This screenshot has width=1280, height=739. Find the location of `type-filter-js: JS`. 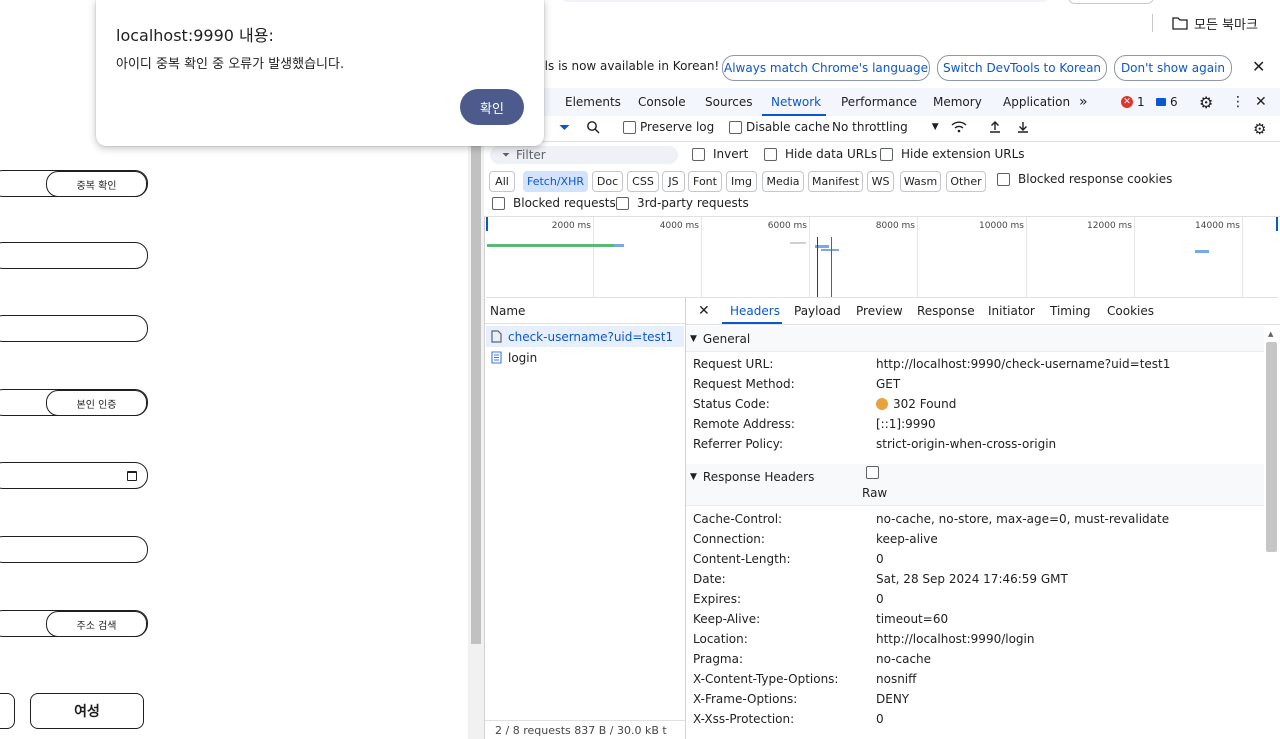

type-filter-js: JS is located at coordinates (673, 181).